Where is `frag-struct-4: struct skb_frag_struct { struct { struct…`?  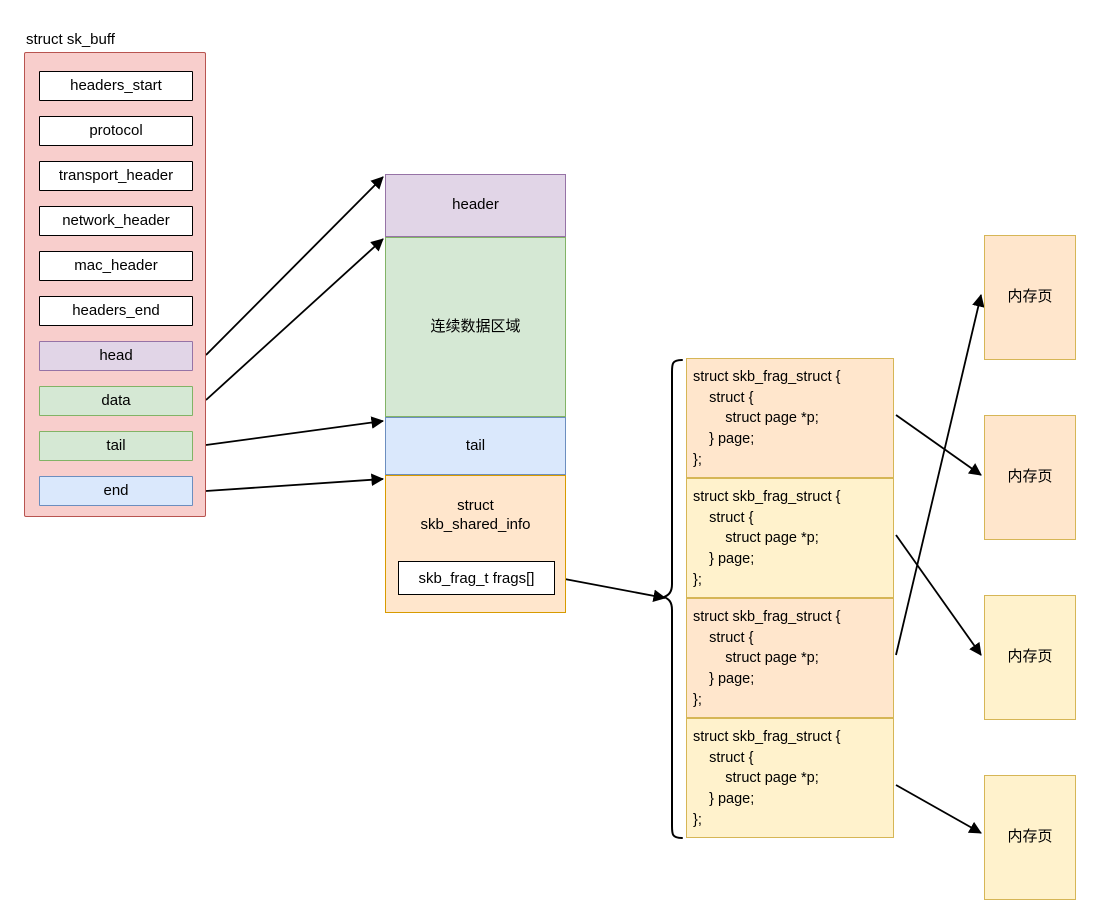
frag-struct-4: struct skb_frag_struct { struct { struct… is located at coordinates (790, 778).